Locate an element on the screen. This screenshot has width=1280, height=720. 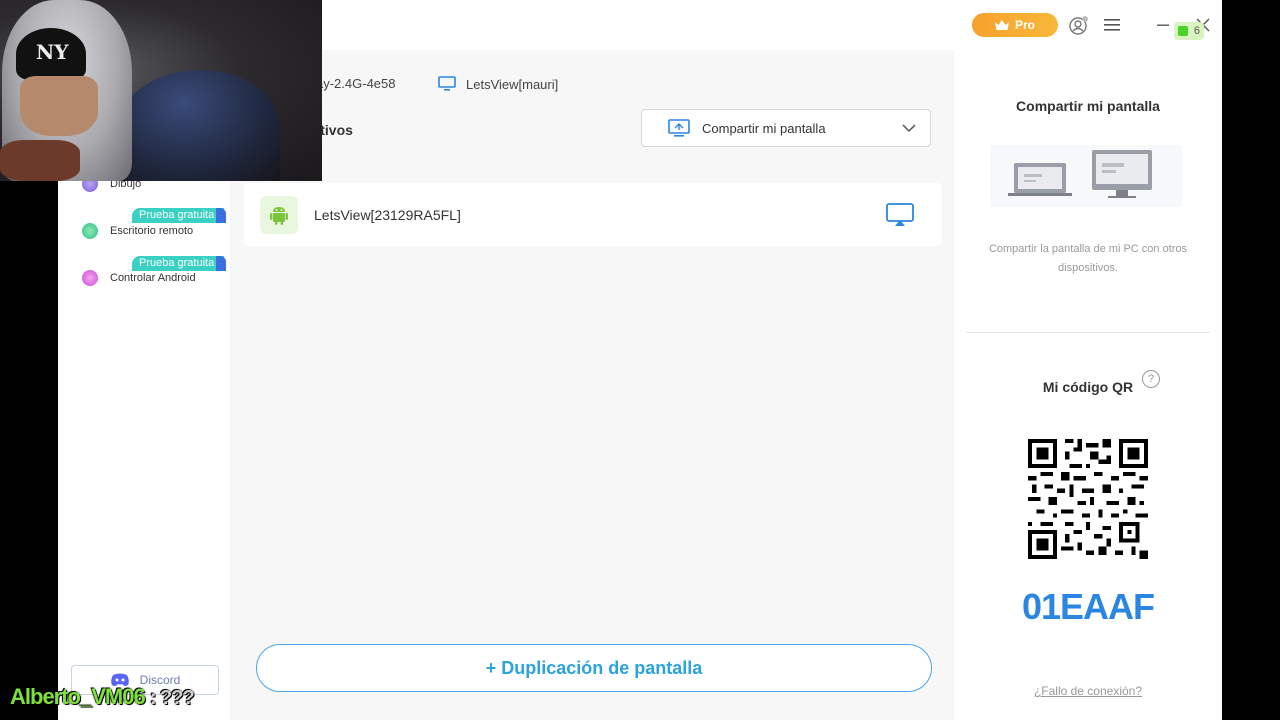
duplication-label: + Duplicación de pantalla is located at coordinates (594, 667).